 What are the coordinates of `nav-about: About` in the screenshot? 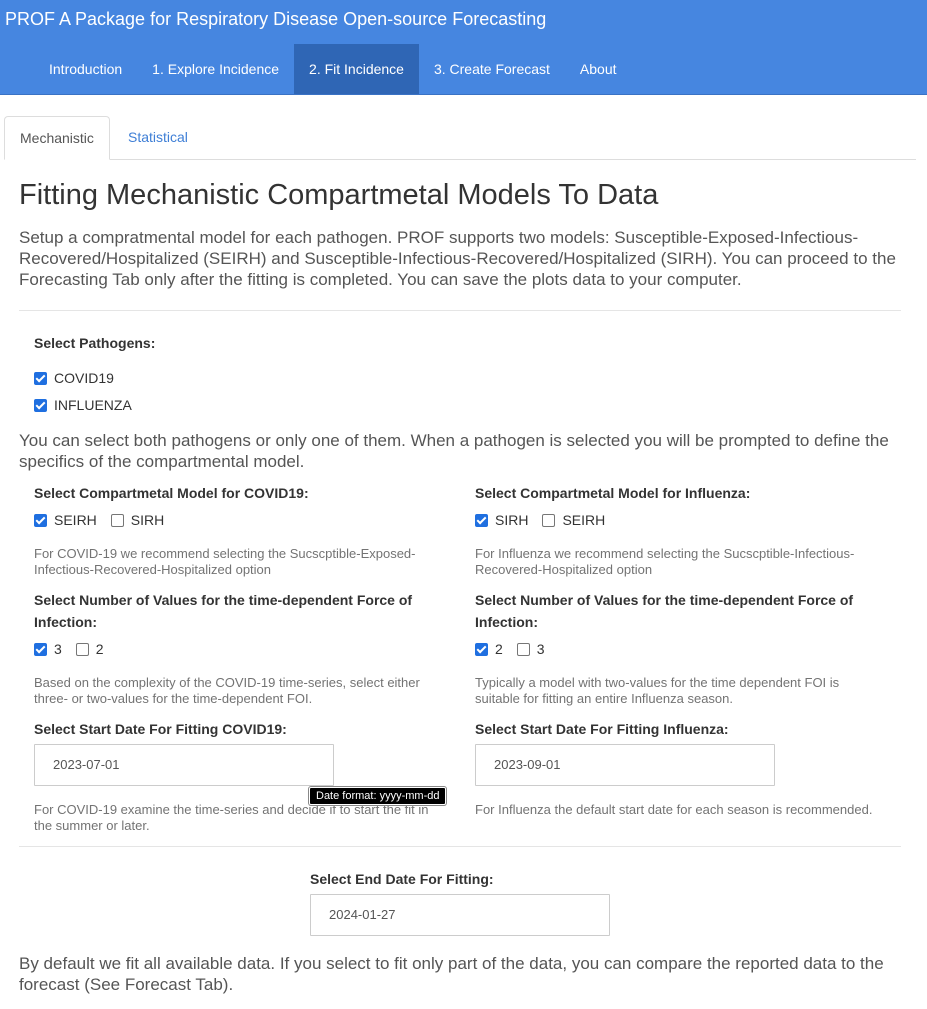 It's located at (598, 69).